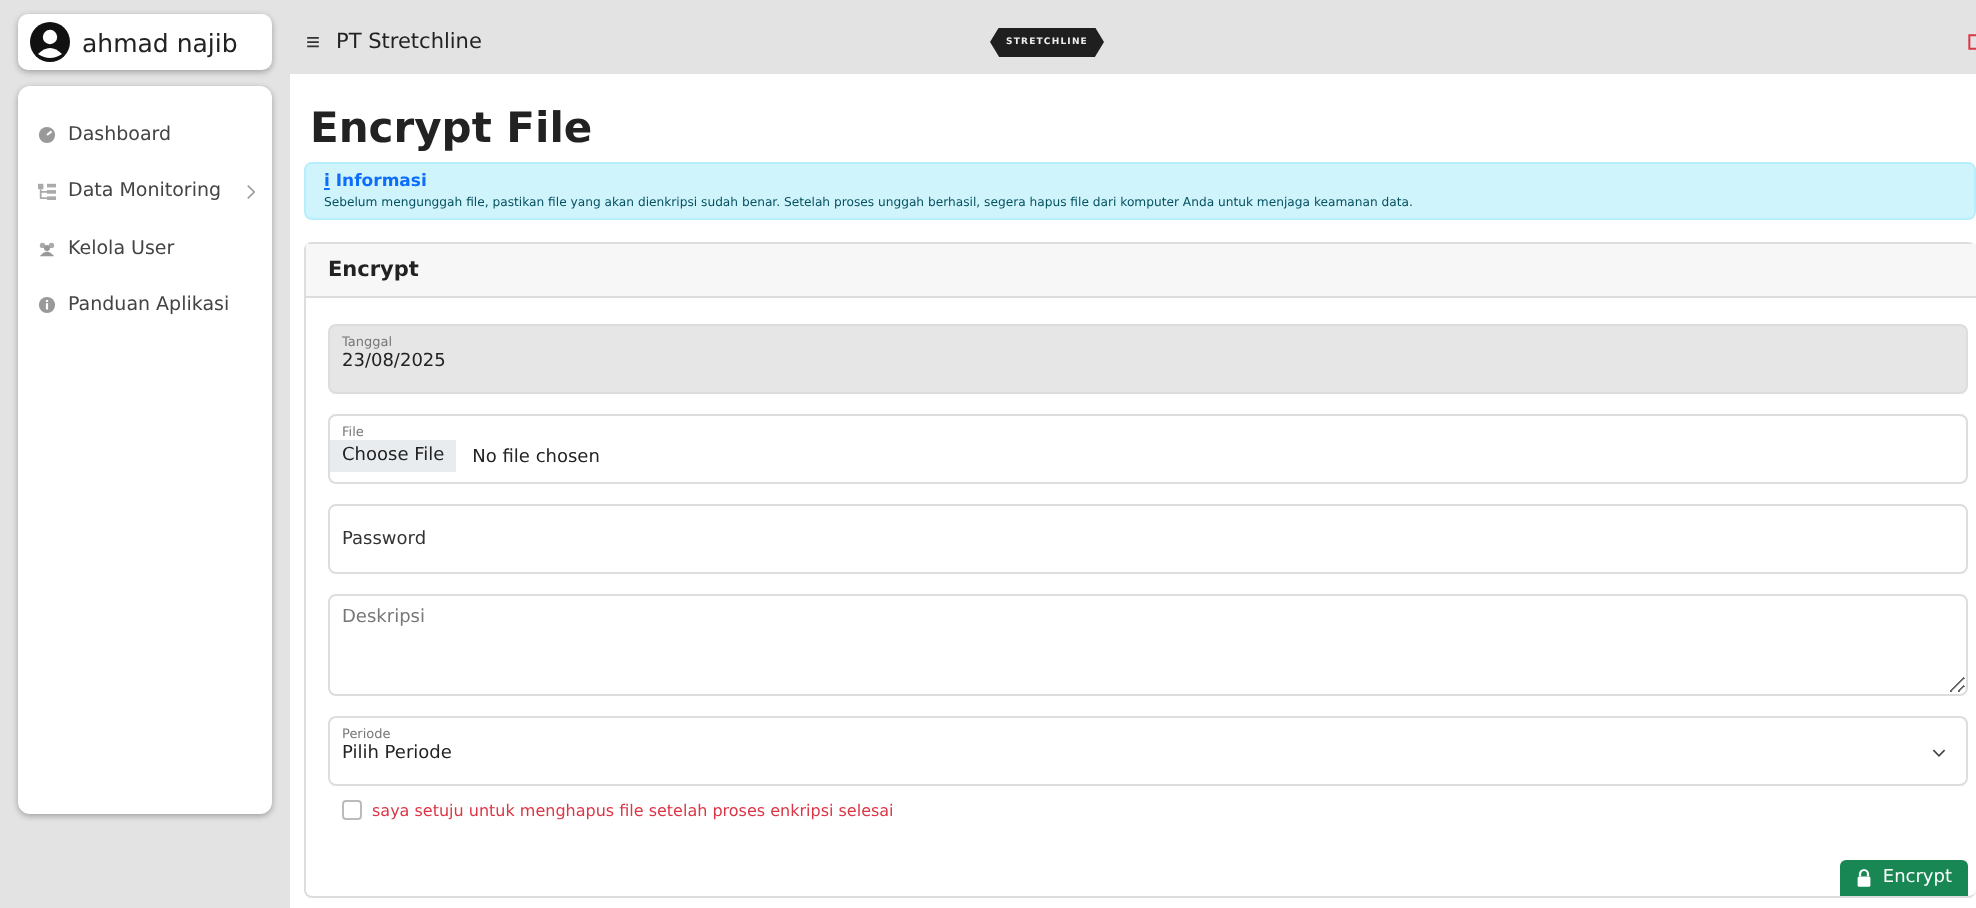  Describe the element at coordinates (47, 191) in the screenshot. I see `sitemap-icon` at that location.